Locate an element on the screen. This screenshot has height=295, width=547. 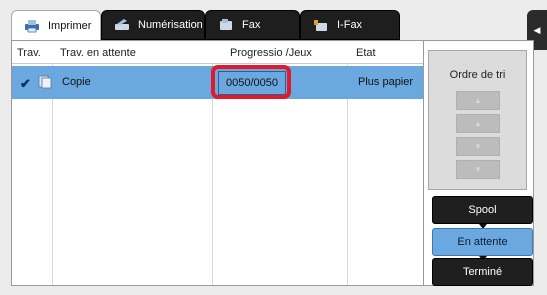
sort-order-title: Ordre de tri is located at coordinates (477, 75).